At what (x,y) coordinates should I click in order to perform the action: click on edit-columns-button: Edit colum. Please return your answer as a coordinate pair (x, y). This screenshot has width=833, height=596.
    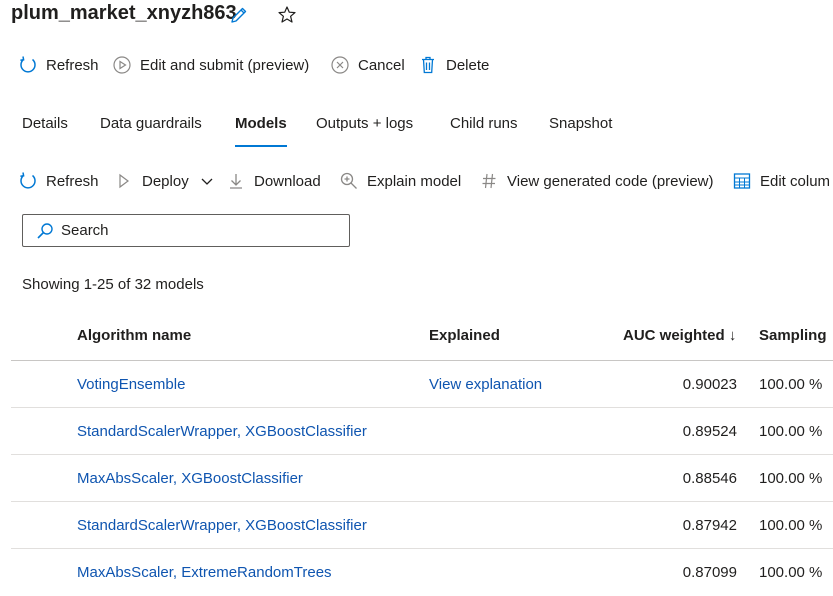
    Looking at the image, I should click on (781, 181).